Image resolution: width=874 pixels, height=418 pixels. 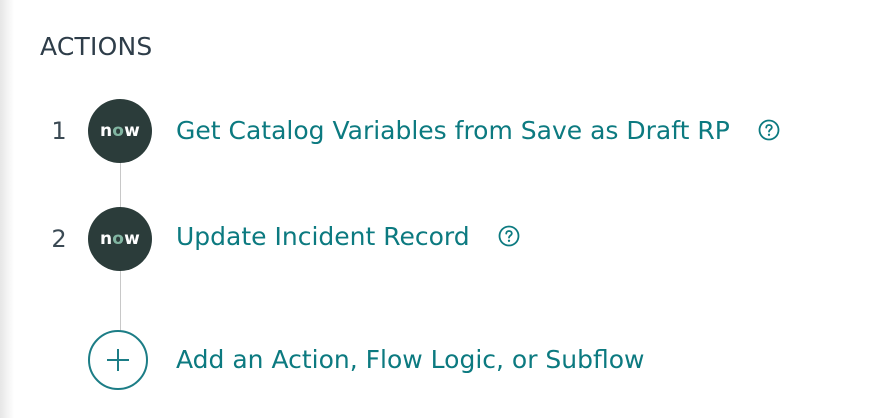 I want to click on plus-icon, so click(x=118, y=360).